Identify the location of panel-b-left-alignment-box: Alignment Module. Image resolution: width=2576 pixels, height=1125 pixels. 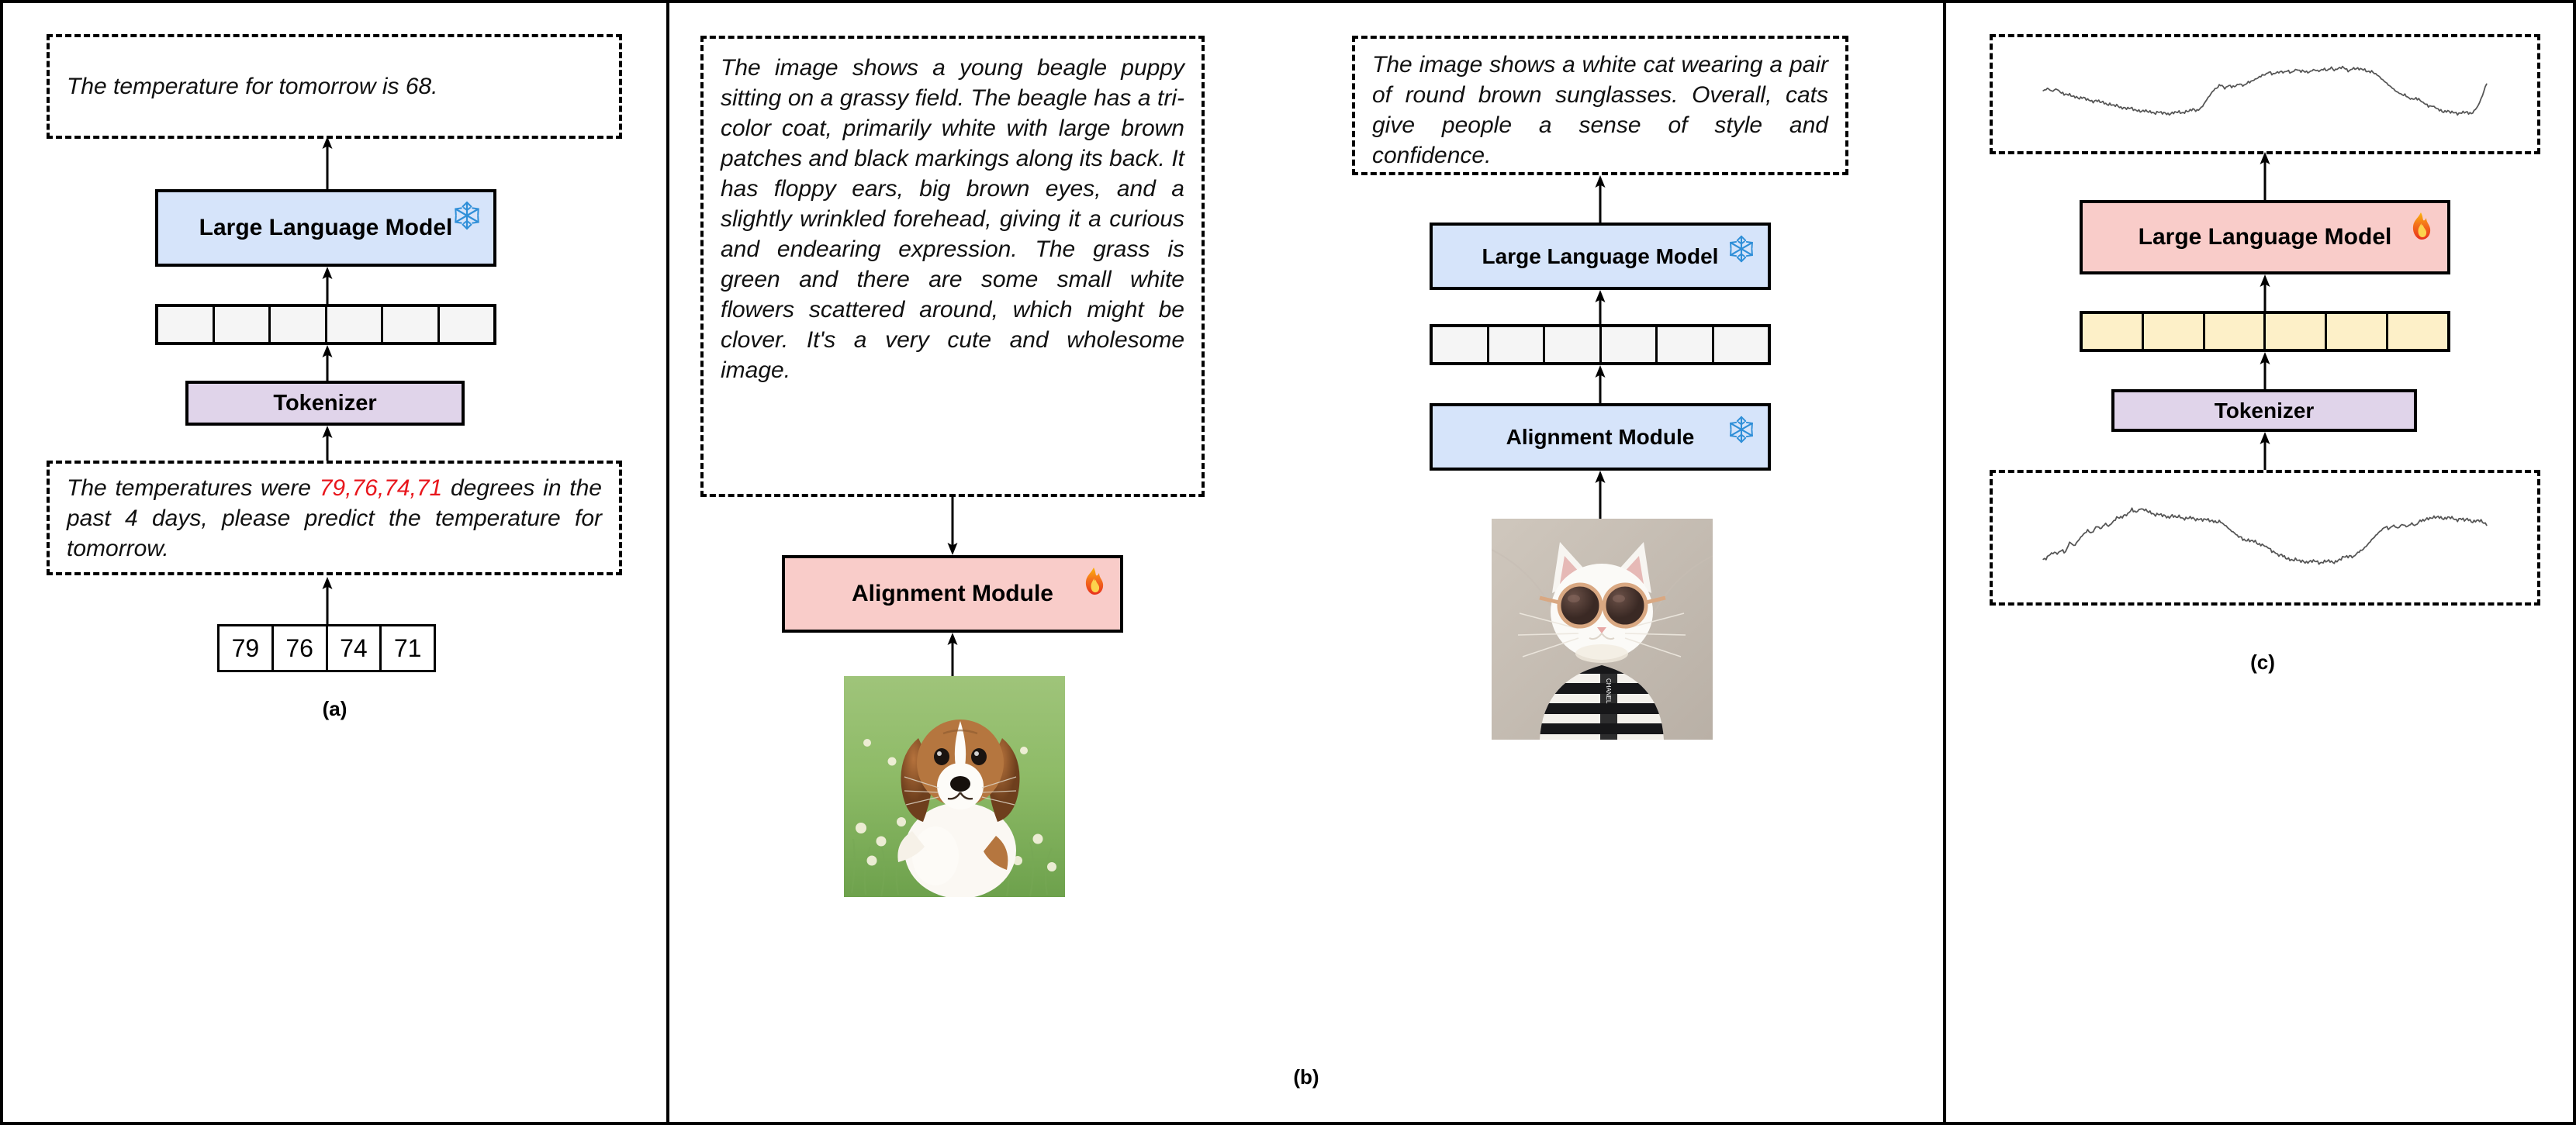
(952, 594).